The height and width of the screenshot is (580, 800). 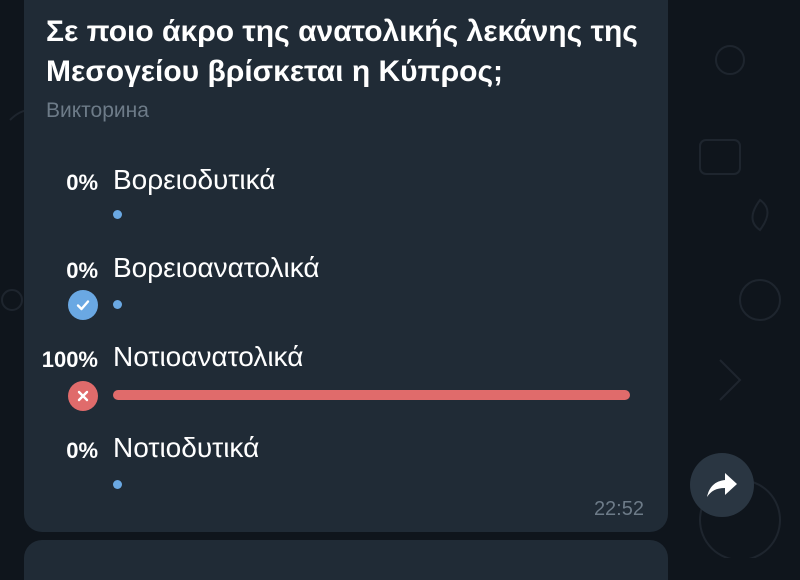 I want to click on poll-type-label: Викторина, so click(x=97, y=110).